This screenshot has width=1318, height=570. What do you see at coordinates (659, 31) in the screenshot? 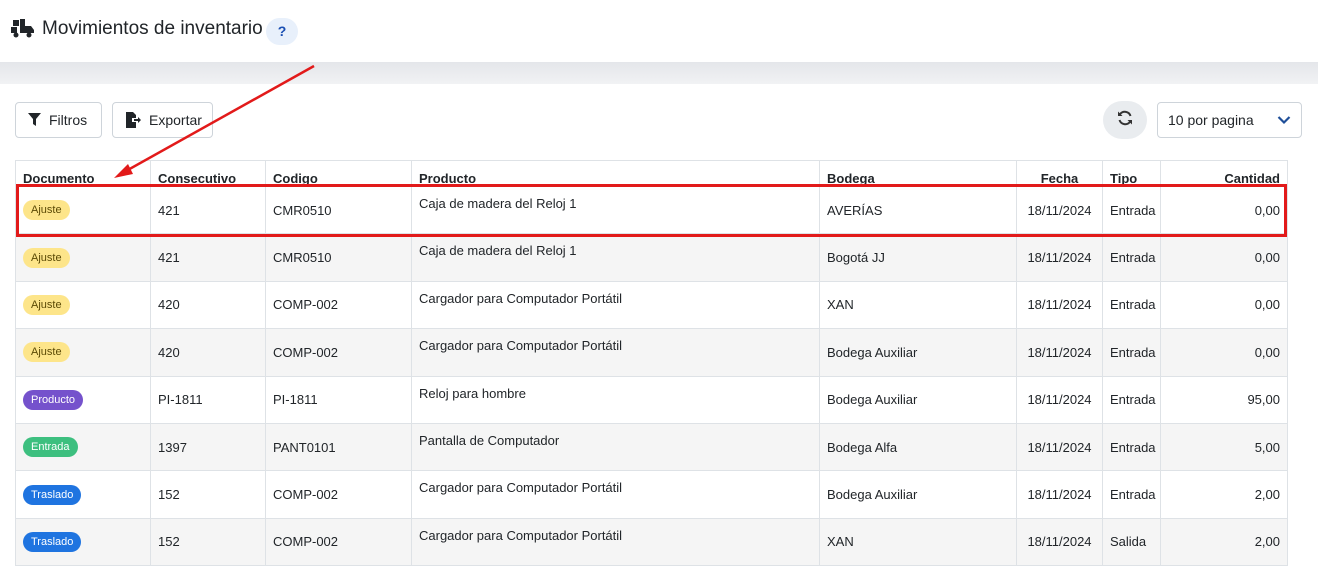
I see `page-header: Movimientos de inventario ?` at bounding box center [659, 31].